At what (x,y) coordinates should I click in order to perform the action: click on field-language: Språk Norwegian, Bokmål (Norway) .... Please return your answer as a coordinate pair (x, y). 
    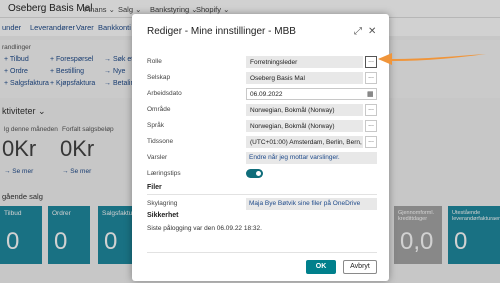
    Looking at the image, I should click on (262, 127).